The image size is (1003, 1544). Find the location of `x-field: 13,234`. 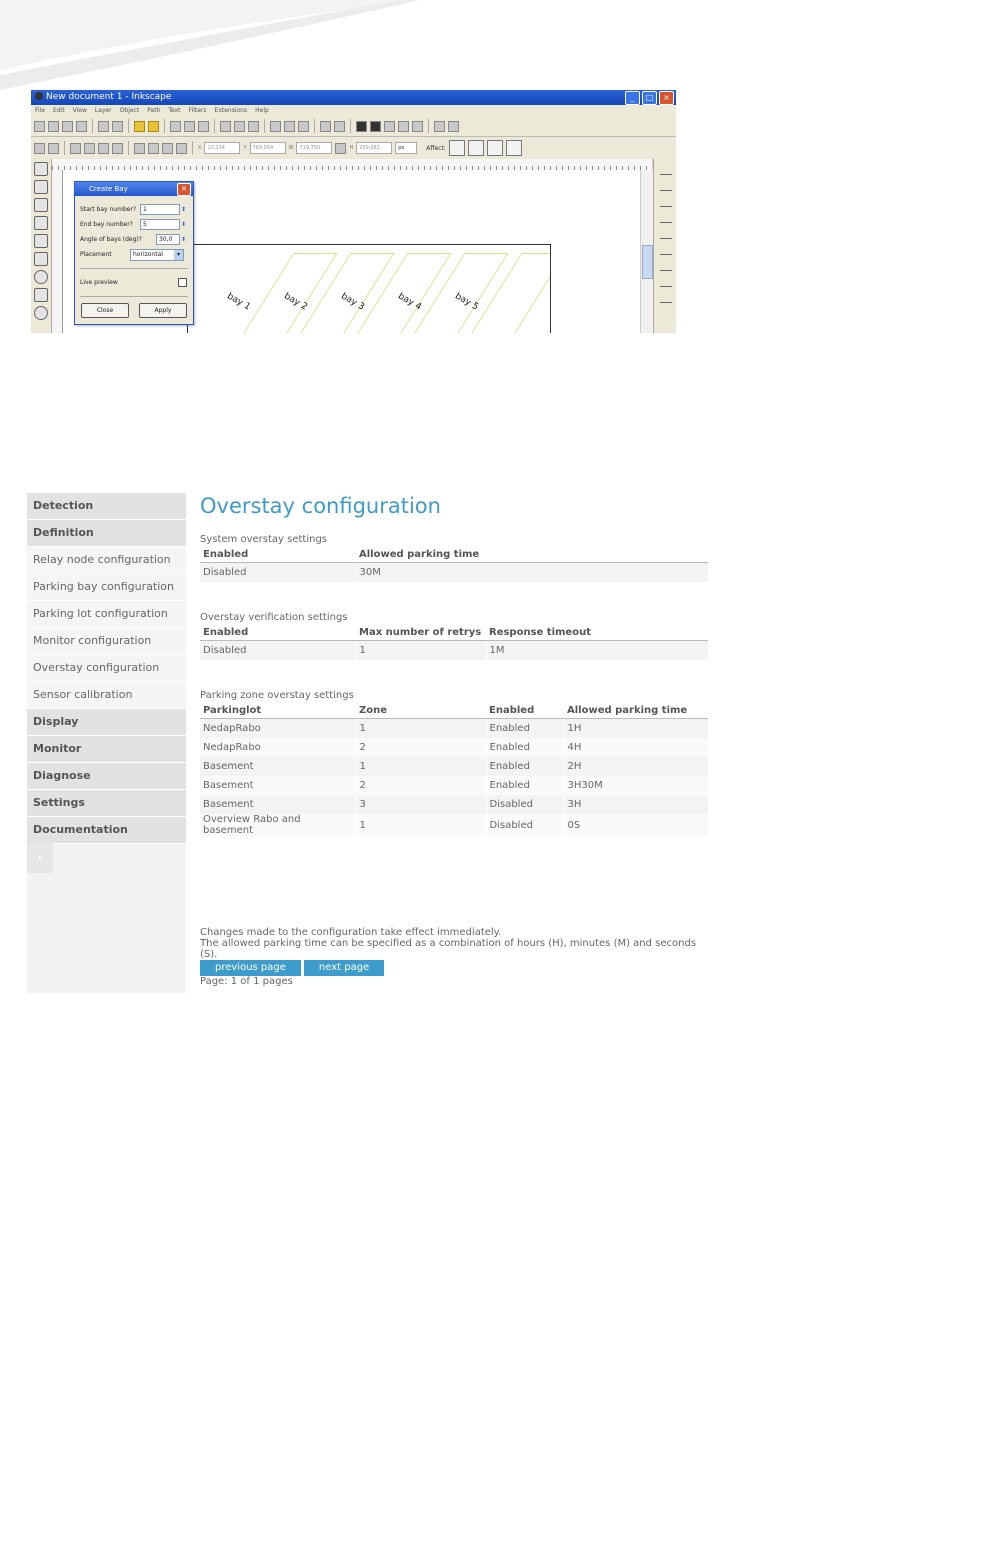

x-field: 13,234 is located at coordinates (222, 148).